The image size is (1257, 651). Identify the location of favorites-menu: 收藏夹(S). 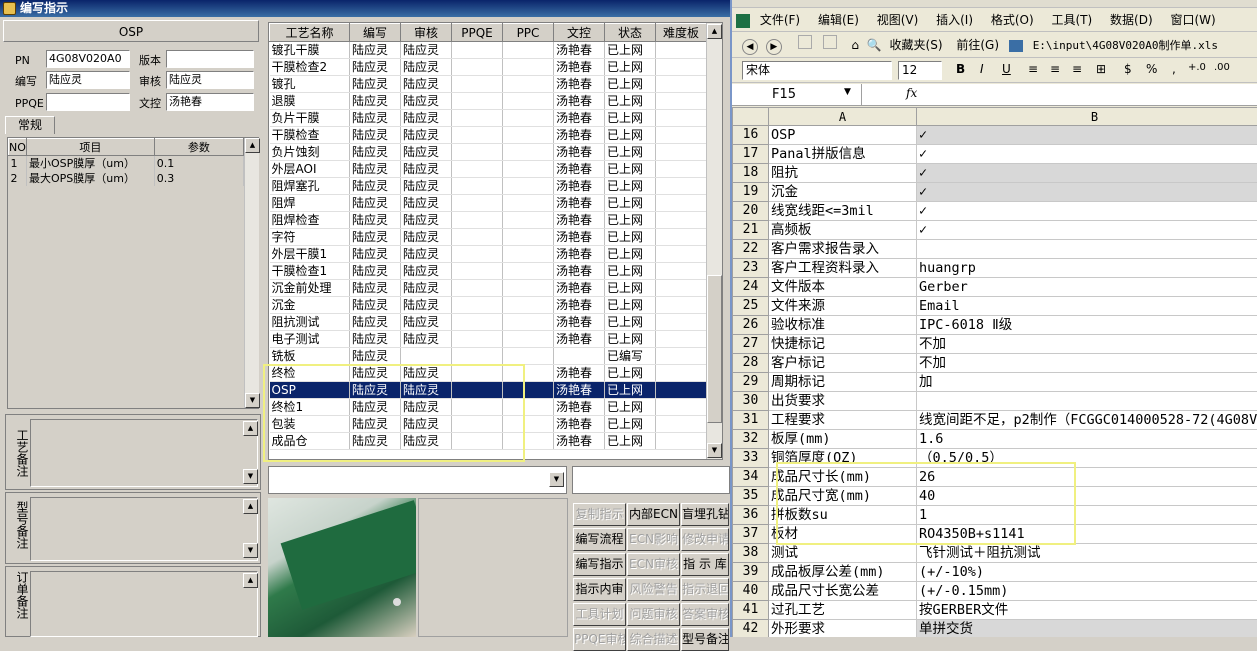
(916, 45).